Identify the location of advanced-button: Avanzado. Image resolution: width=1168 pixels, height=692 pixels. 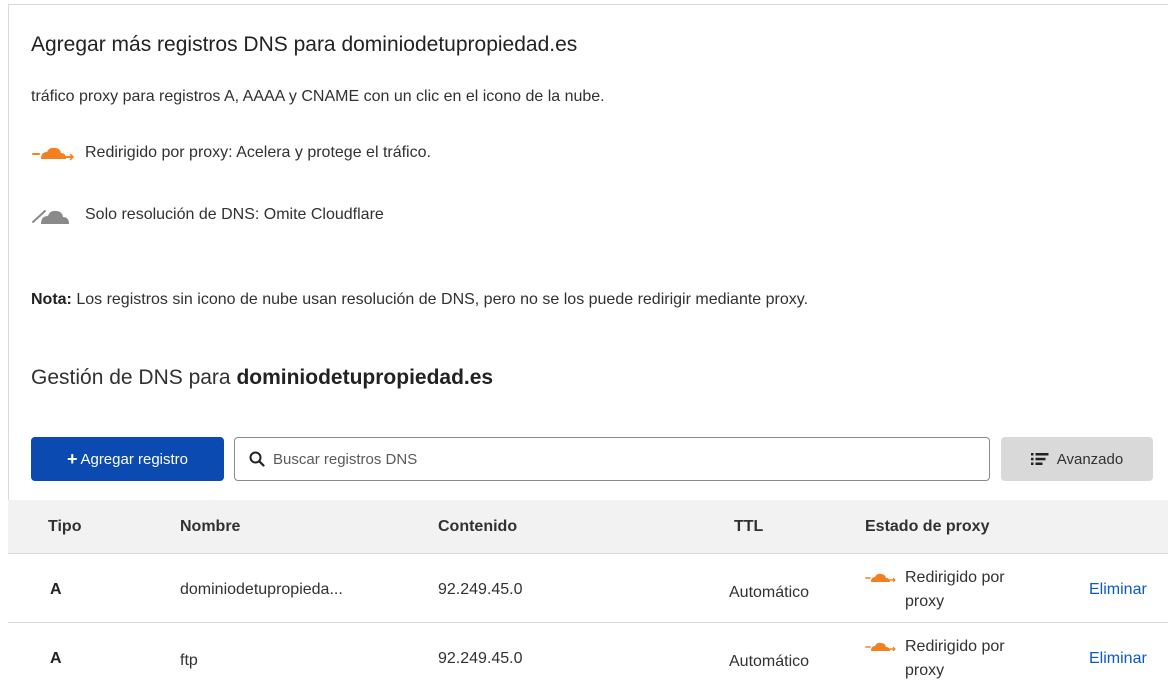
(1077, 459).